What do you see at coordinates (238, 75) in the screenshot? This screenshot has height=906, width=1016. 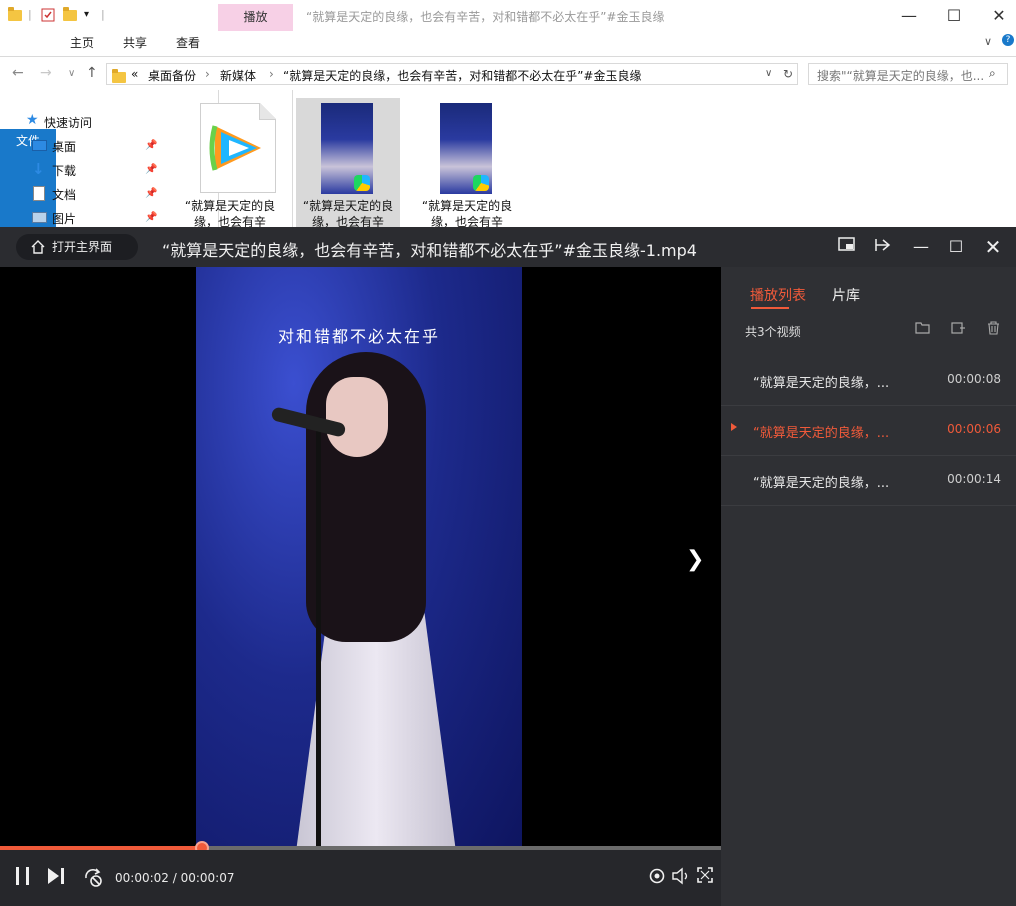 I see `breadcrumb-new-media: 新媒体` at bounding box center [238, 75].